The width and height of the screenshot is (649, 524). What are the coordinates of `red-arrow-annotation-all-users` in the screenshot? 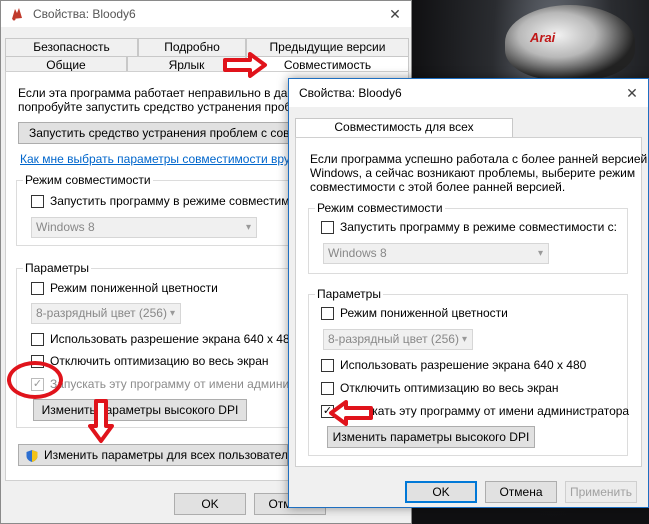 It's located at (101, 421).